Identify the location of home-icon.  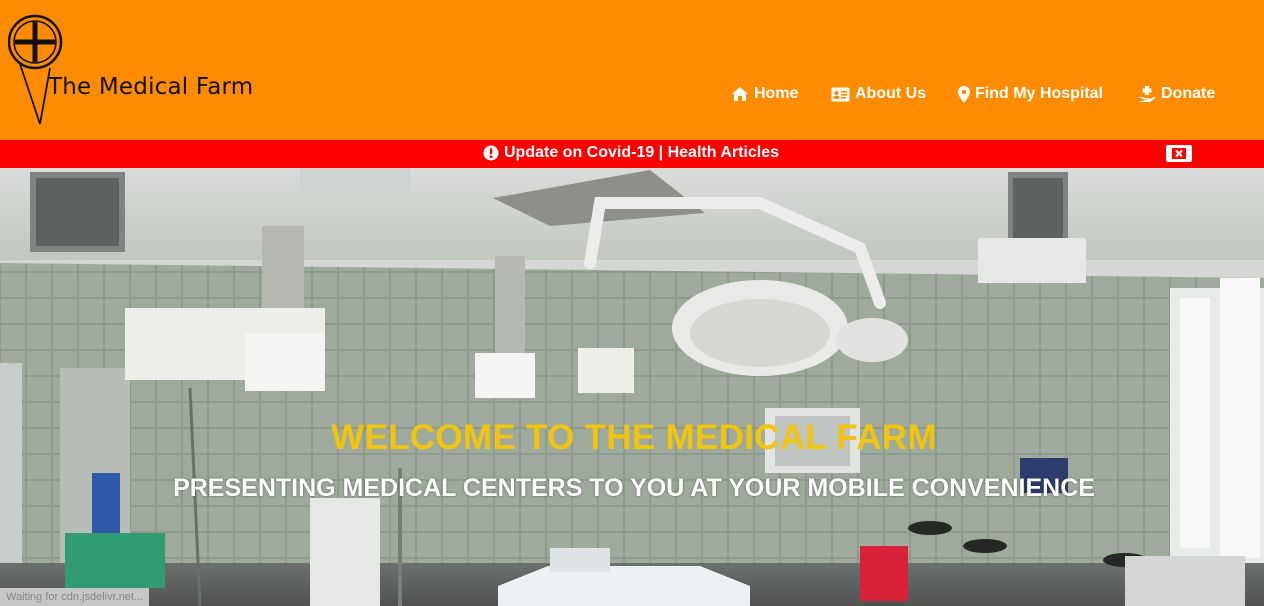
(740, 94).